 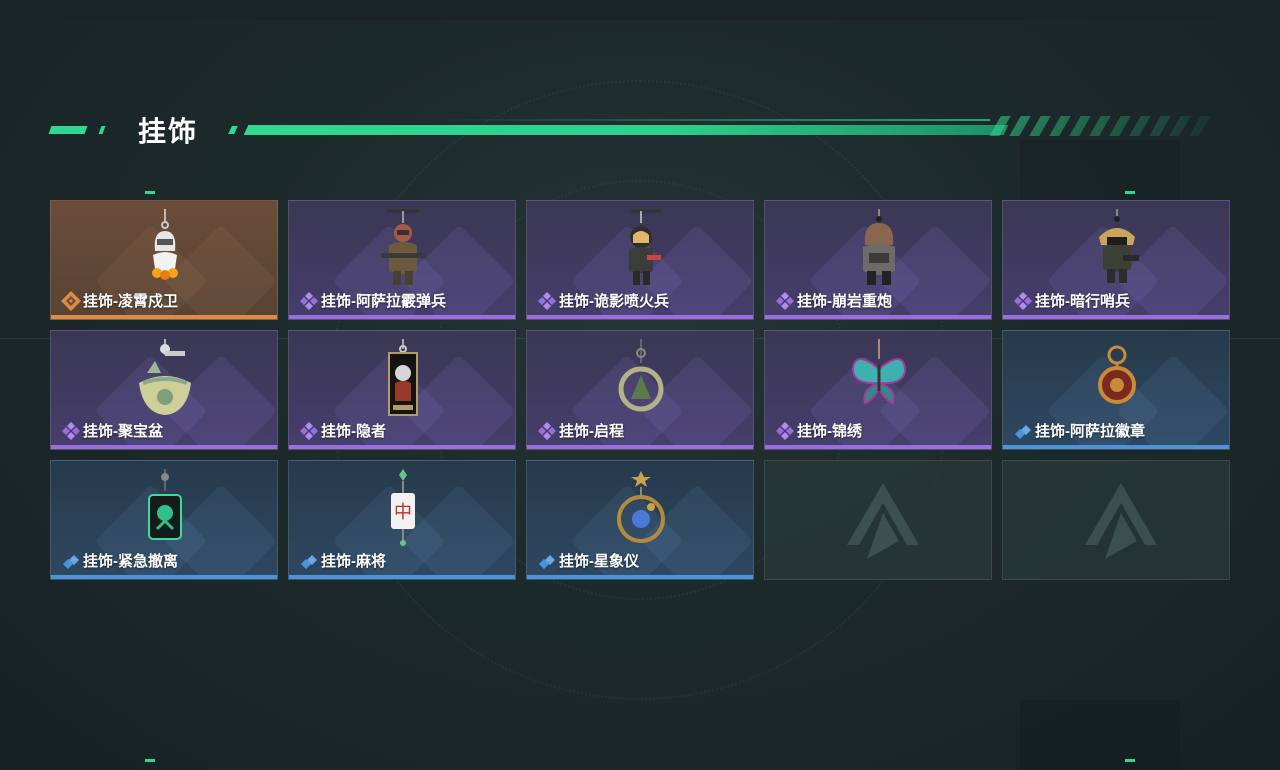 What do you see at coordinates (165, 380) in the screenshot?
I see `charm-treasure-bowl-icon` at bounding box center [165, 380].